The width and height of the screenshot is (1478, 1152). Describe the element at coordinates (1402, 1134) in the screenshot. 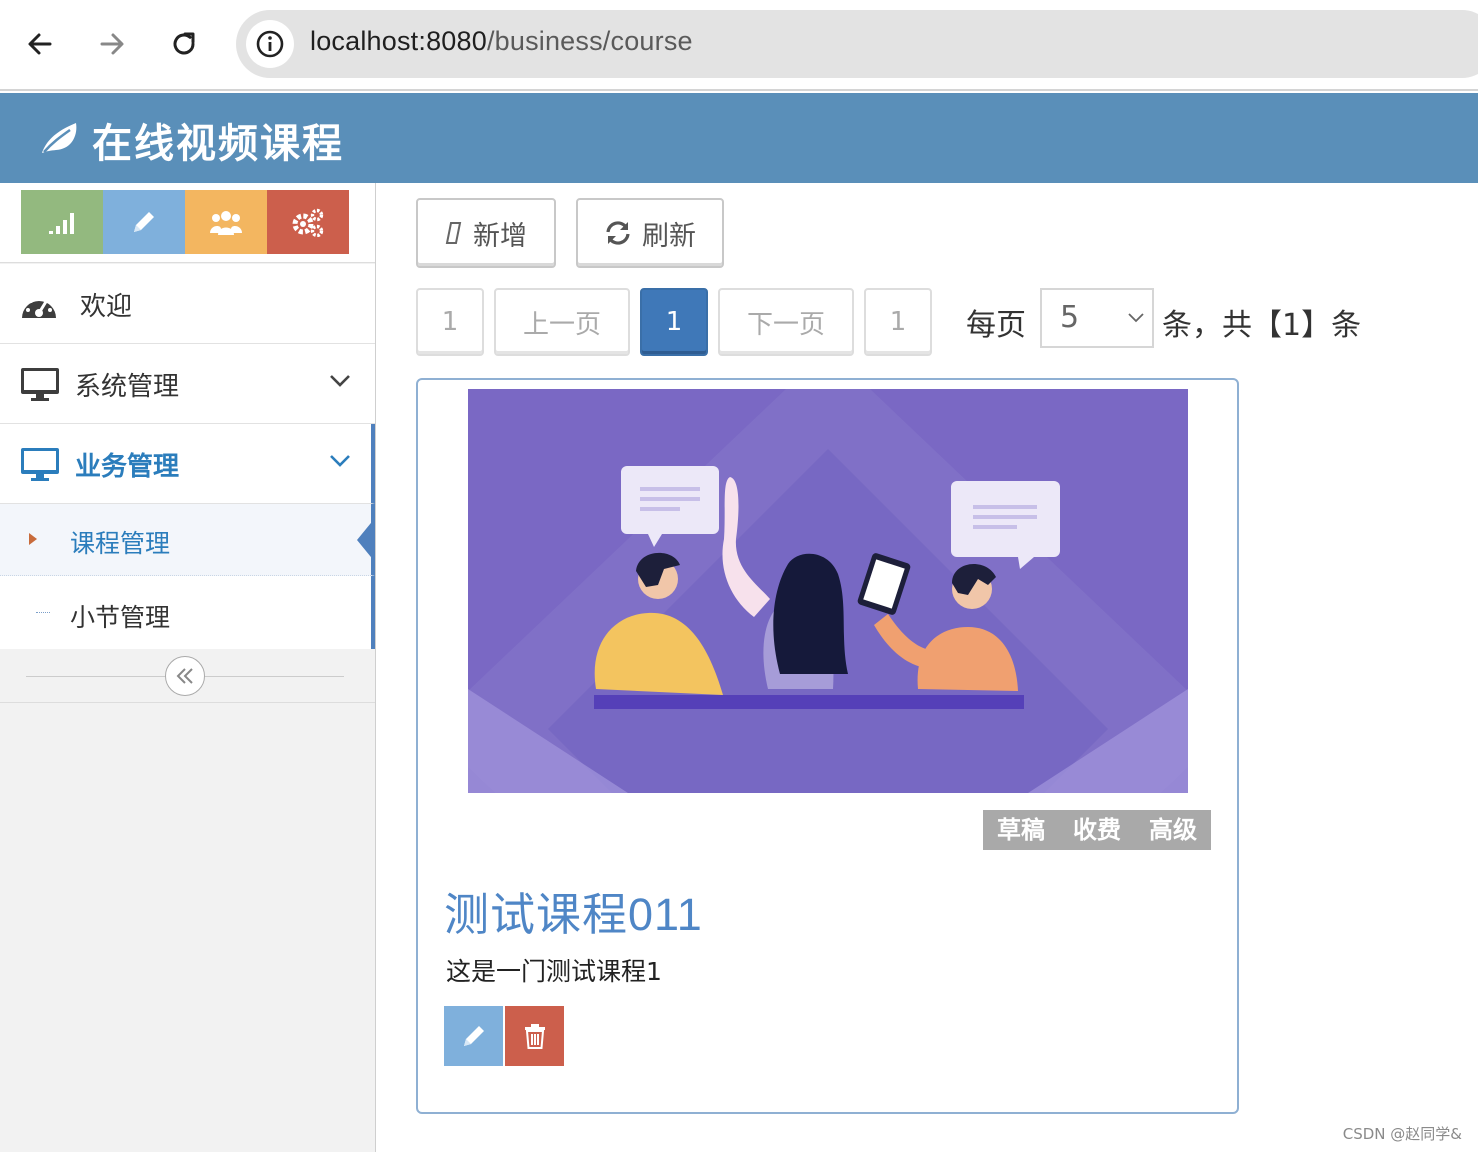

I see `watermark: CSDN @赵同学&` at that location.